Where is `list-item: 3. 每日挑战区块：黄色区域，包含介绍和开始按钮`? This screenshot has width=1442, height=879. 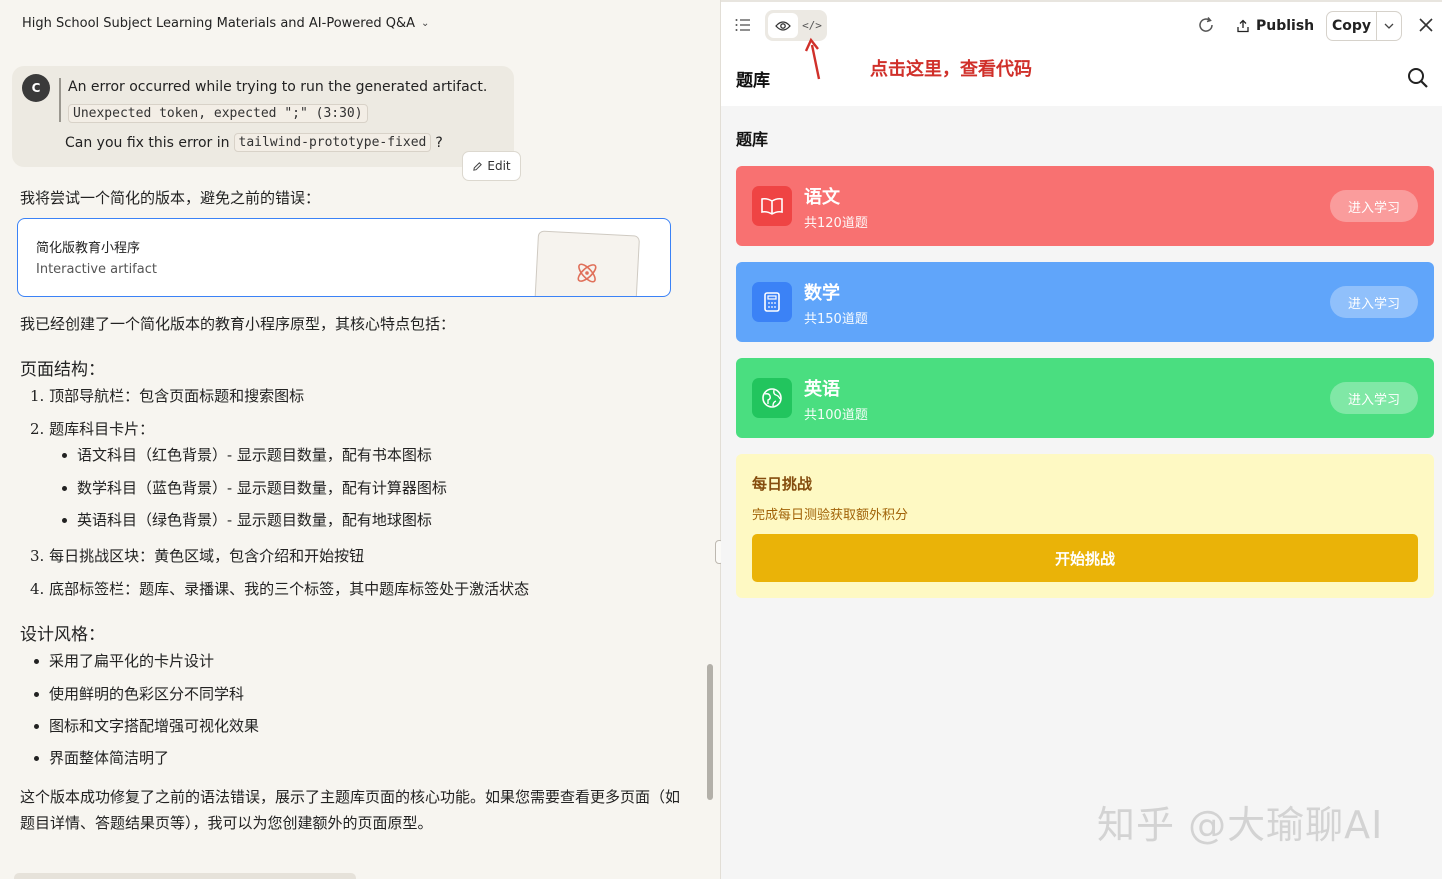 list-item: 3. 每日挑战区块：黄色区域，包含介绍和开始按钮 is located at coordinates (197, 556).